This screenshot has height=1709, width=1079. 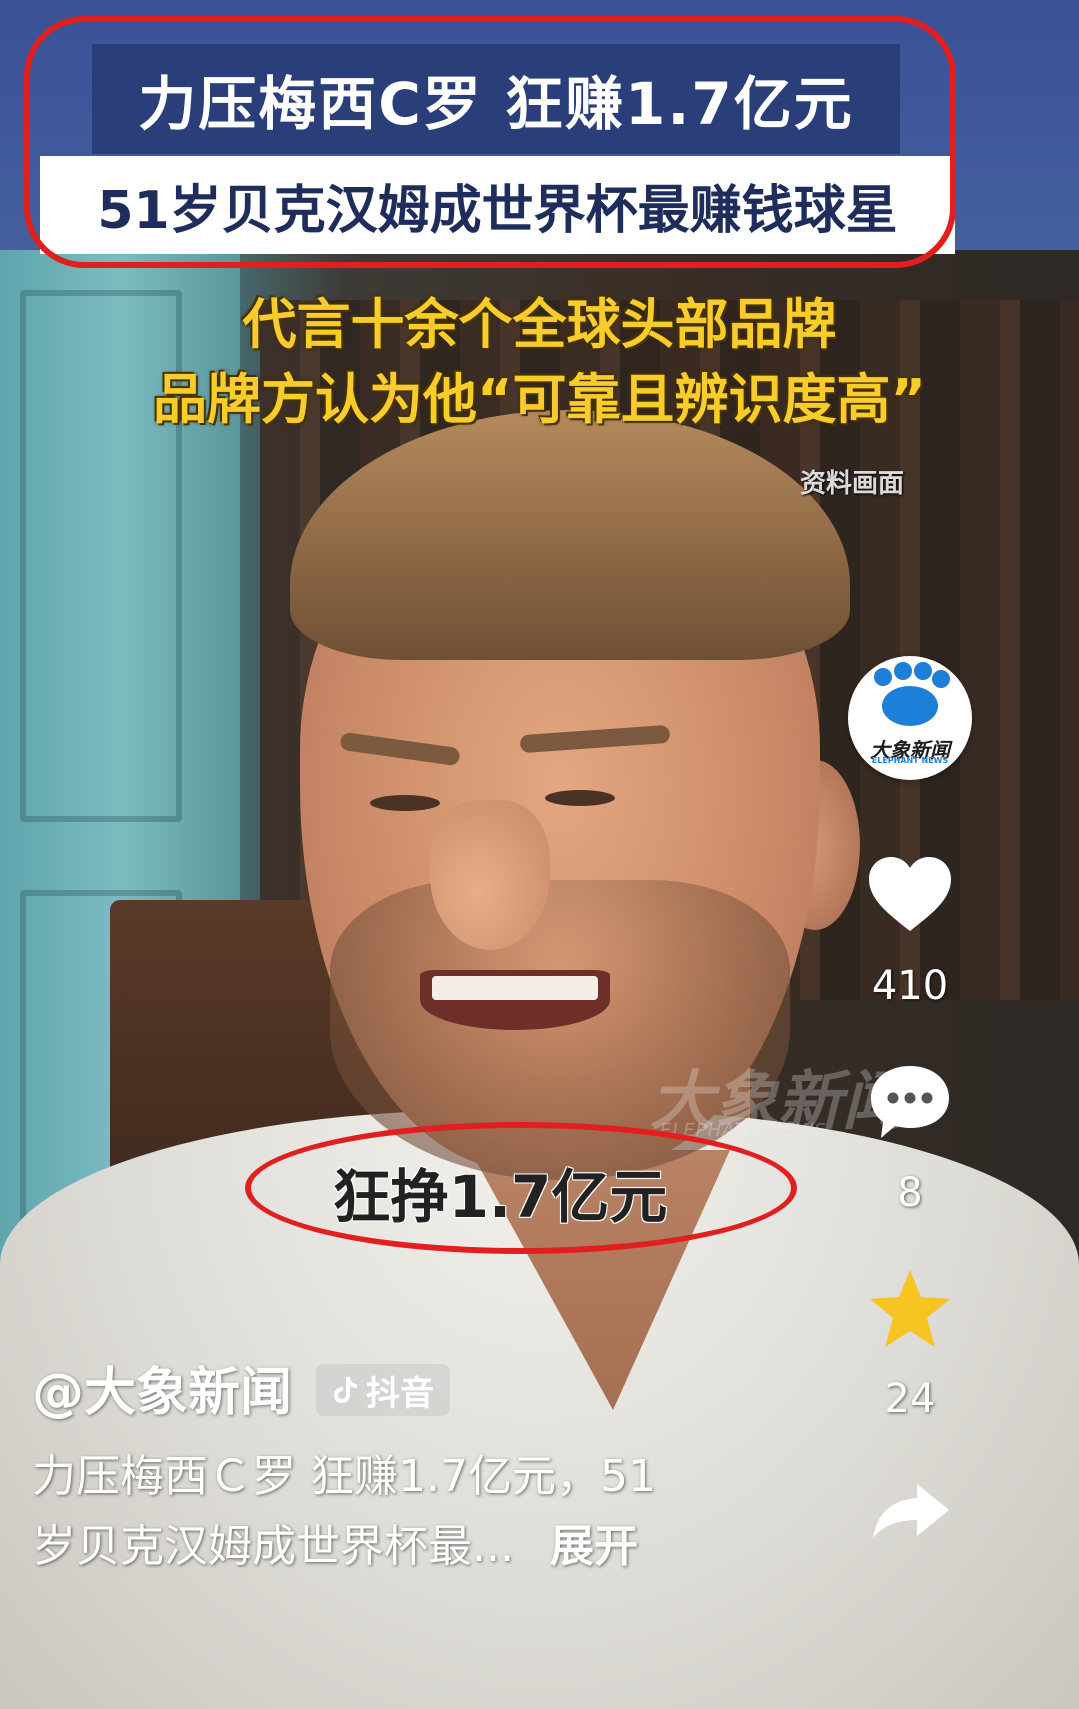 I want to click on subheadline-banner: 51岁贝克汉姆成世界杯最赚钱球星, so click(x=497, y=205).